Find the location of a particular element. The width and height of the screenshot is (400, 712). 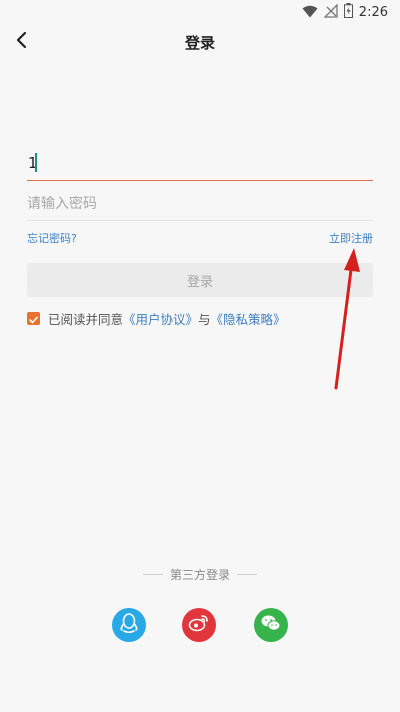

agreement-checkbox is located at coordinates (33, 318).